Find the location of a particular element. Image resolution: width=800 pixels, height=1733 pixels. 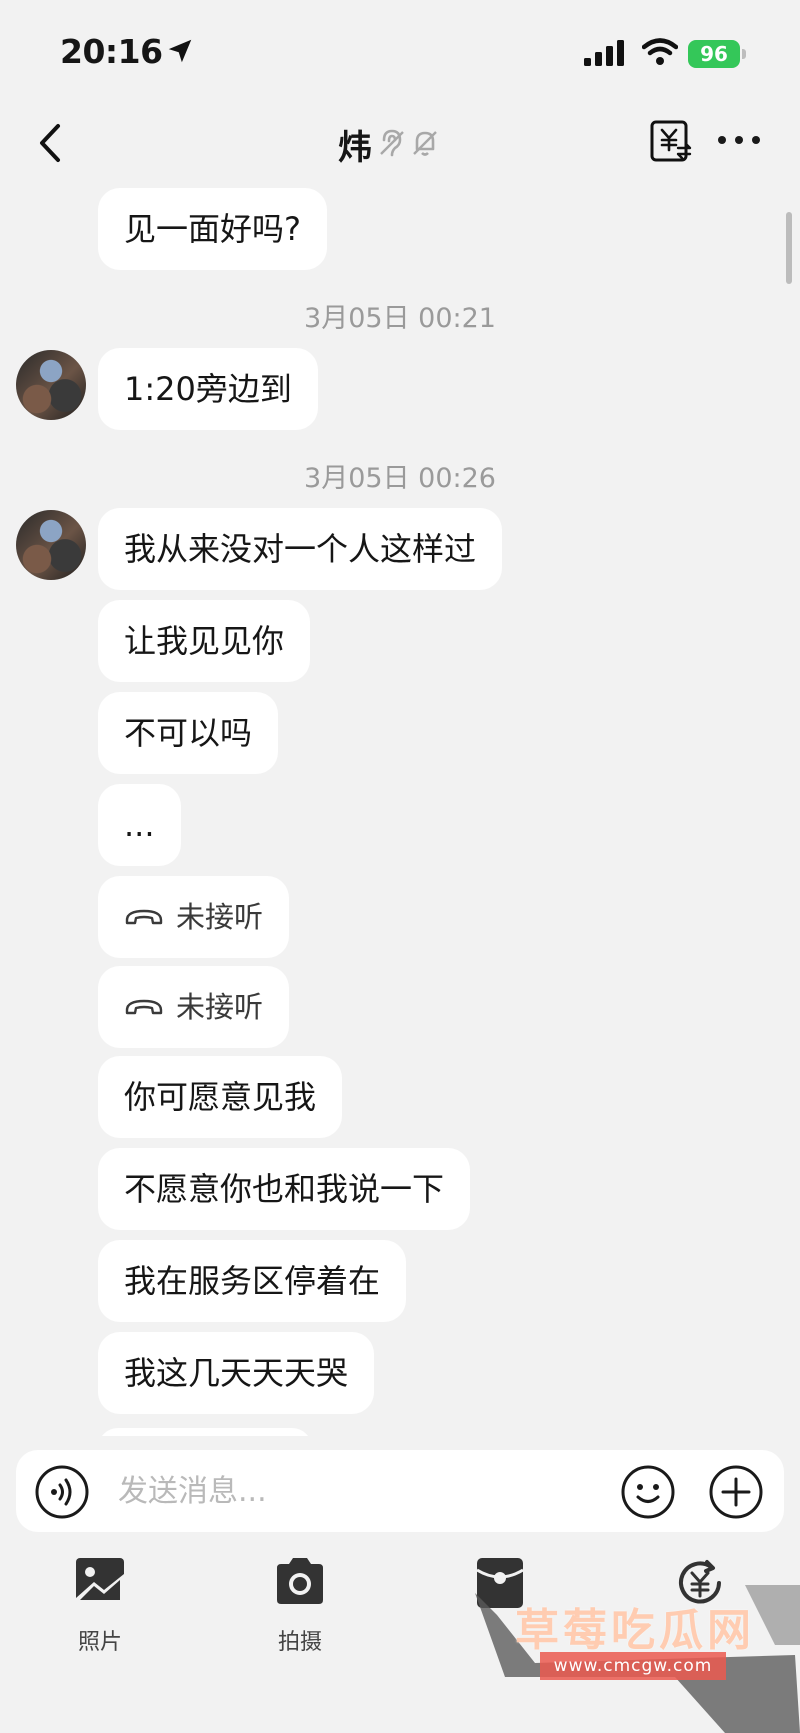

photo-label: 照片 is located at coordinates (99, 1642).